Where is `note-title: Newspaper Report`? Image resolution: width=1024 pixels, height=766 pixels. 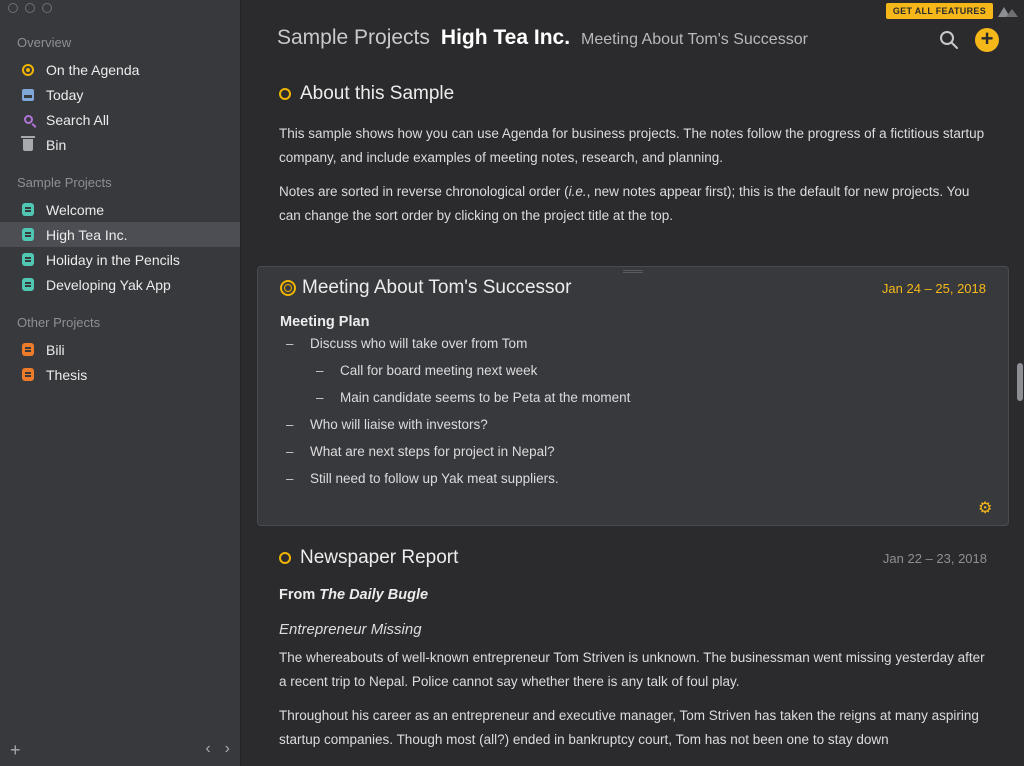 note-title: Newspaper Report is located at coordinates (379, 558).